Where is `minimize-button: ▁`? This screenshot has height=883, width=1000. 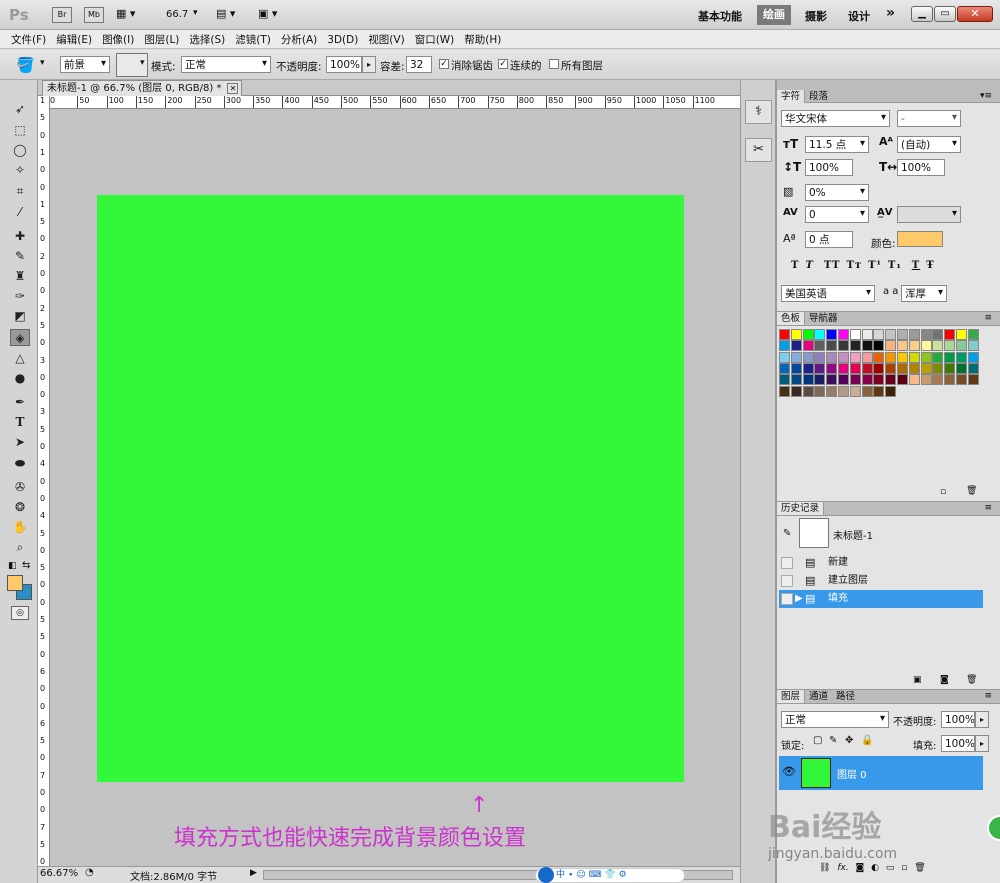 minimize-button: ▁ is located at coordinates (922, 14).